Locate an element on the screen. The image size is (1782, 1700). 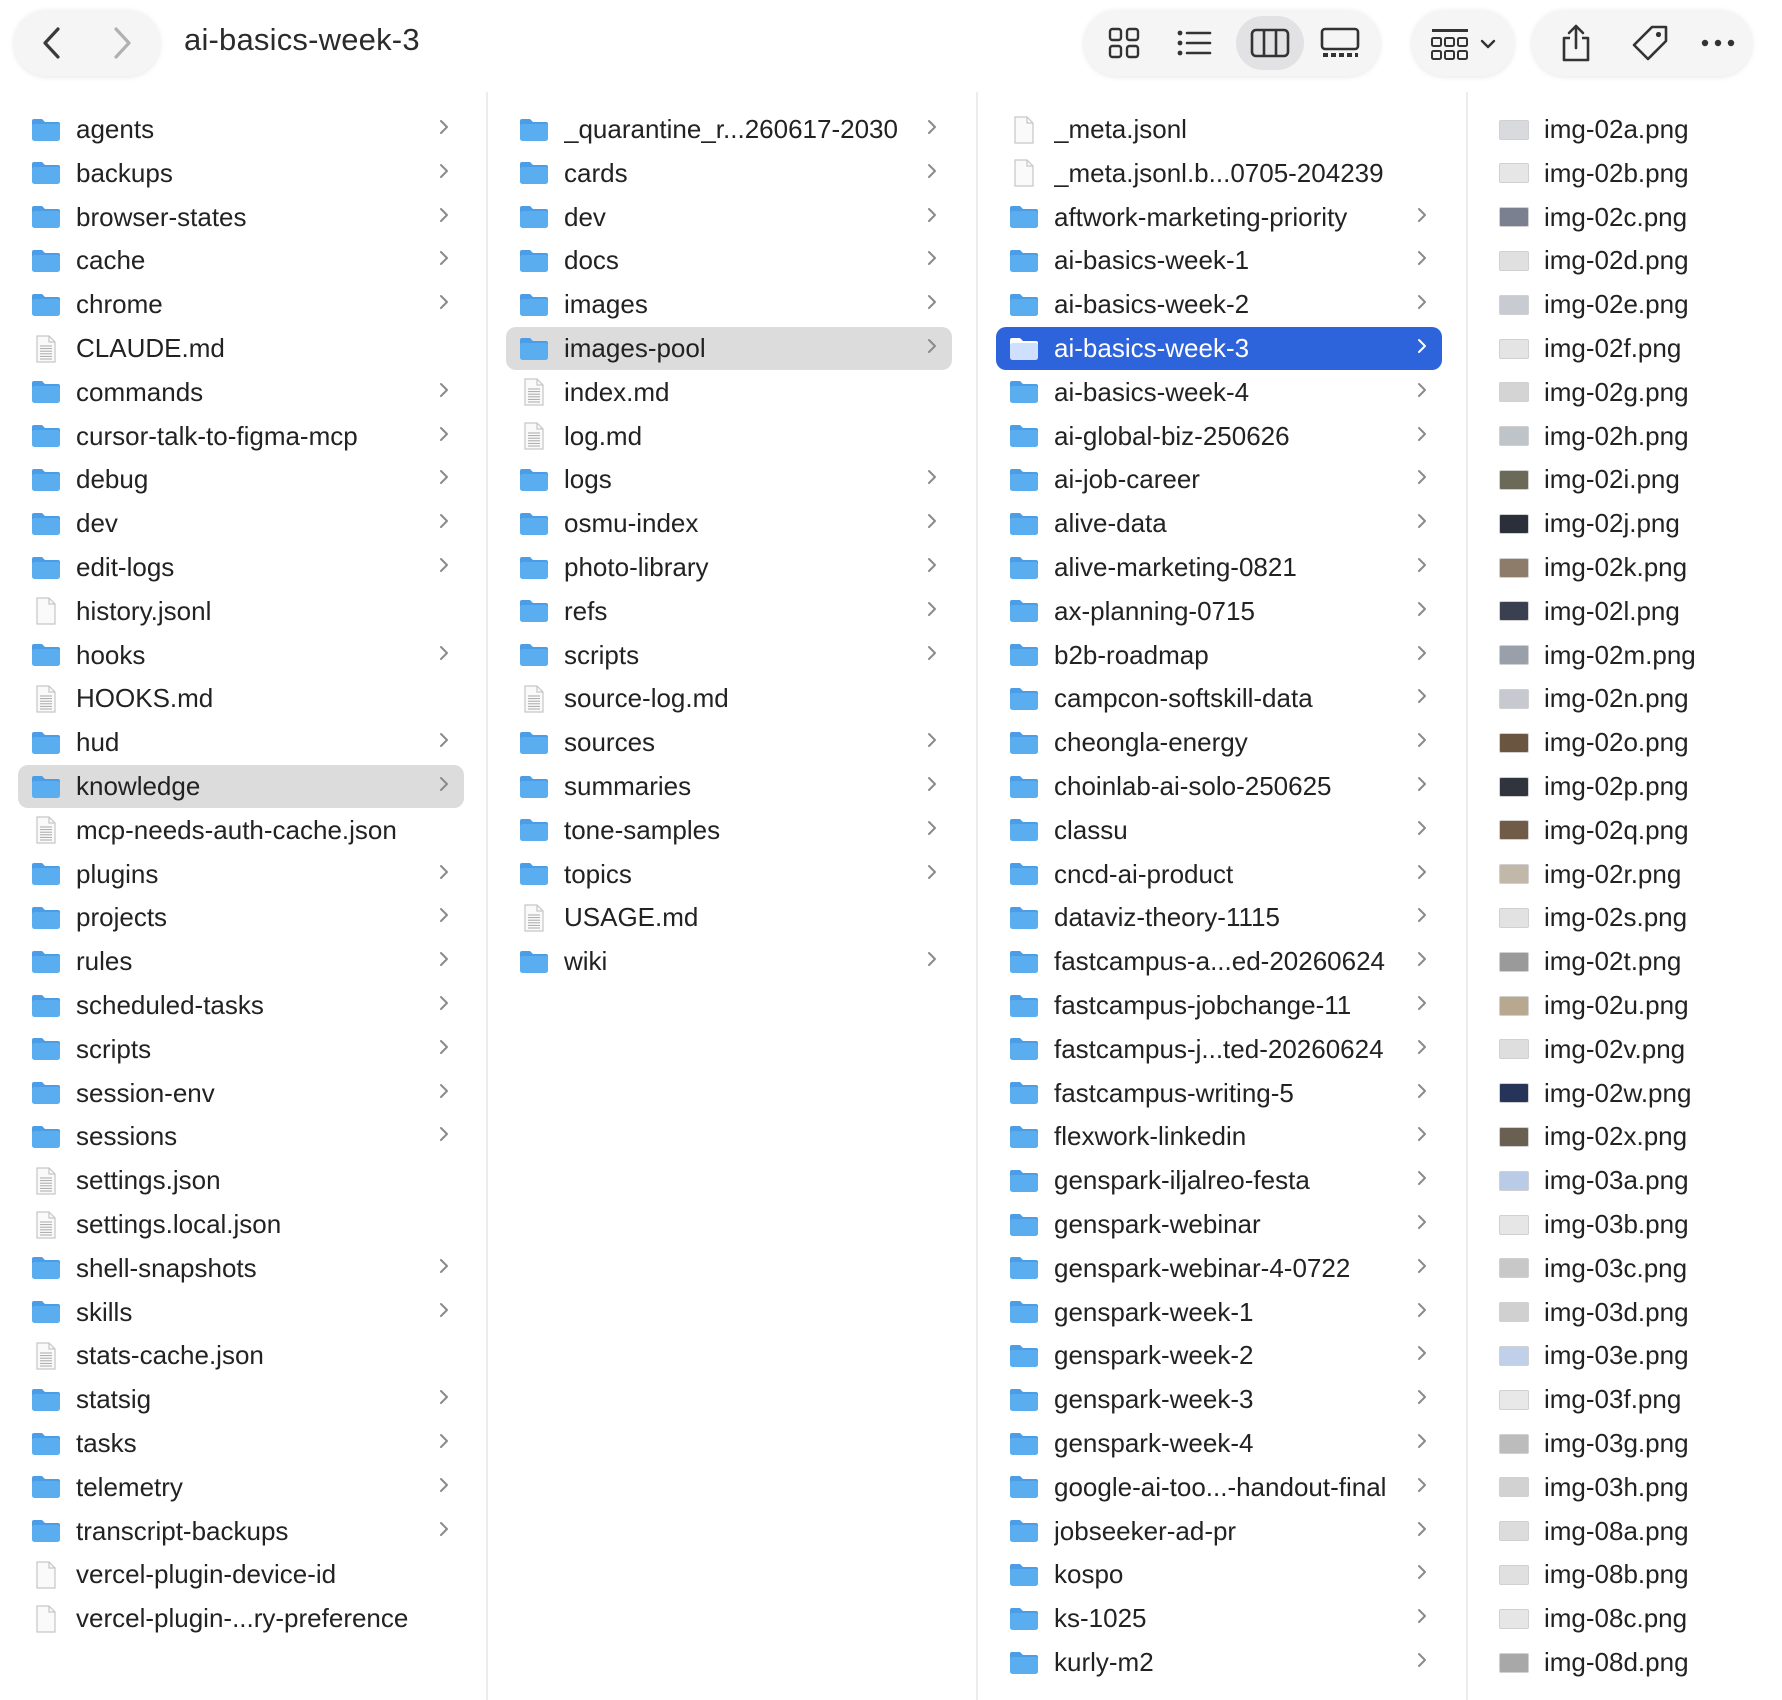
folder-row: rules is located at coordinates (241, 961).